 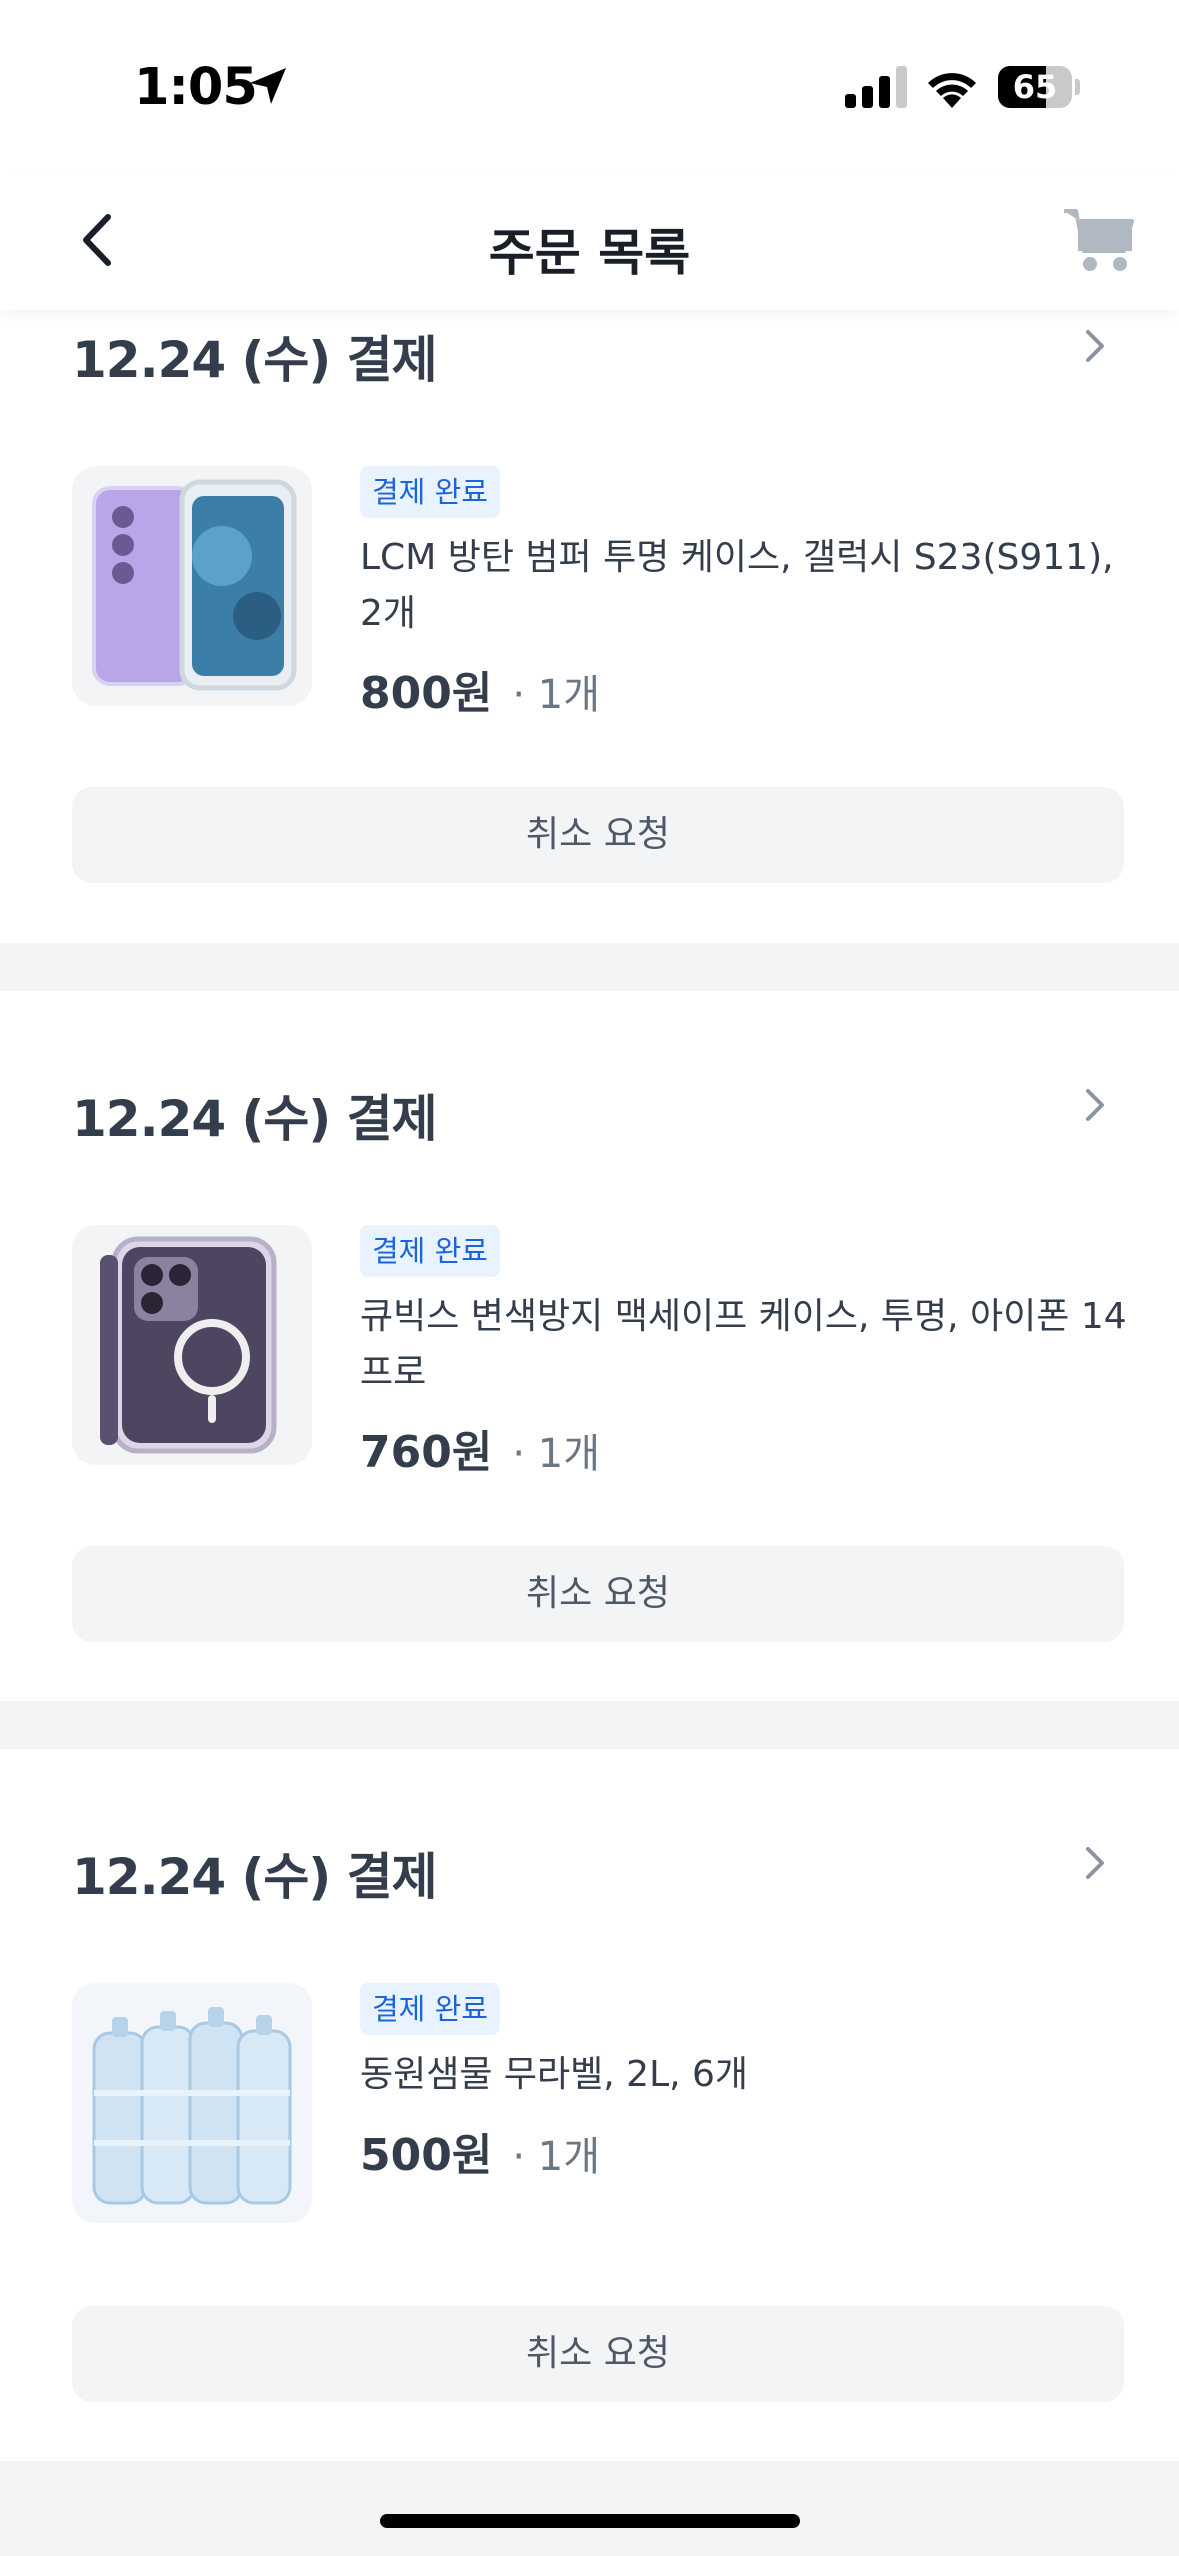 I want to click on price: 500원, so click(x=426, y=2155).